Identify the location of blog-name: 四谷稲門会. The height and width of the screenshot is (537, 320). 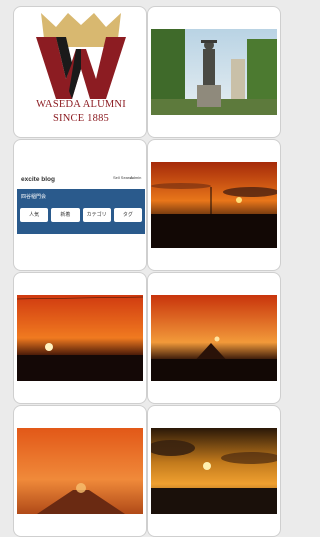
(34, 197).